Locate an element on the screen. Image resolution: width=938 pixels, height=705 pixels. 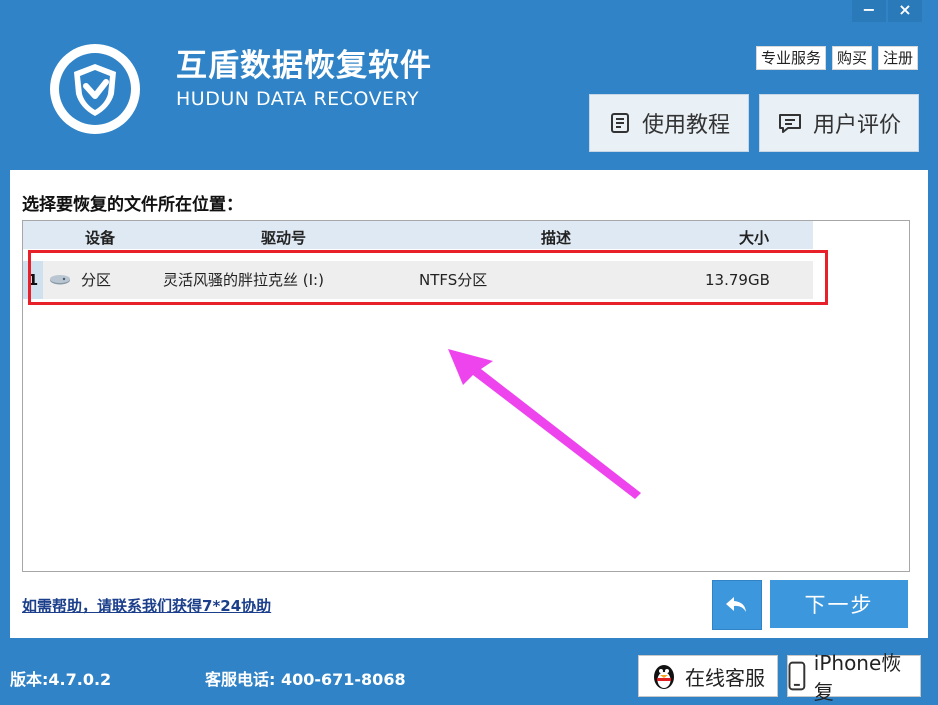
user-review-label: 用户评价 is located at coordinates (856, 125).